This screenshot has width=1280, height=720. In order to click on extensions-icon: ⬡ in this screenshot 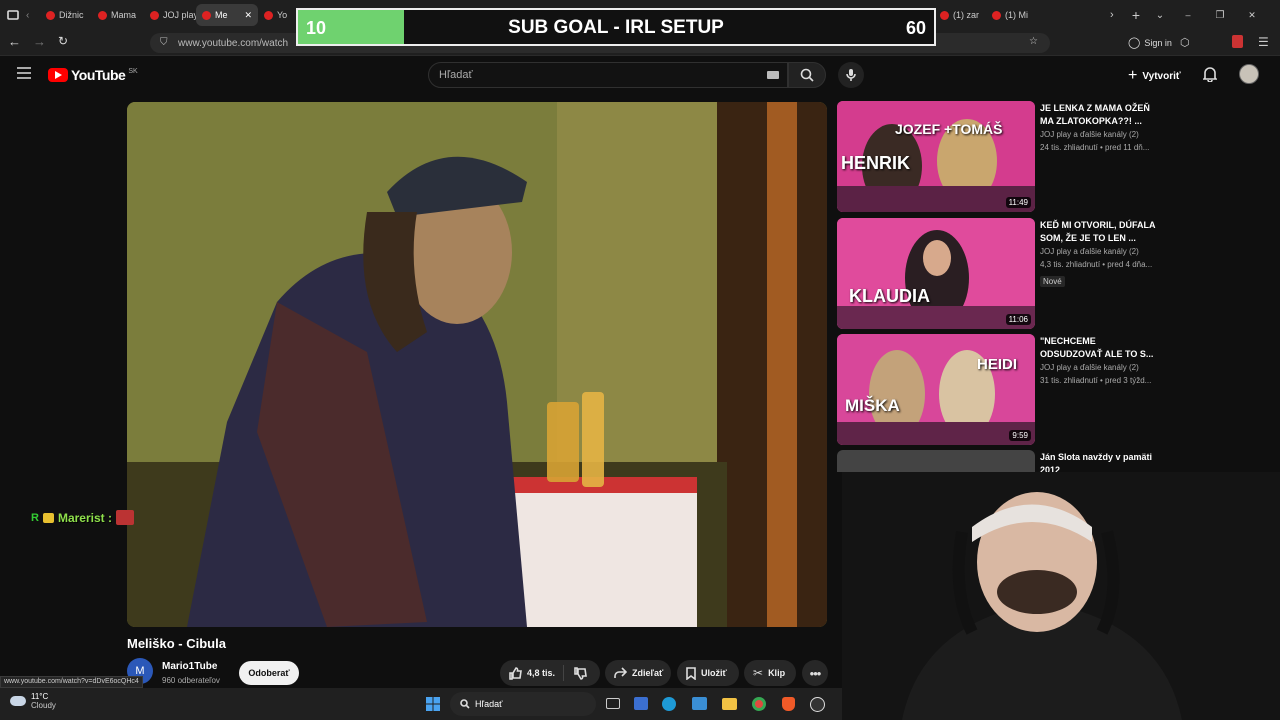, I will do `click(1185, 42)`.